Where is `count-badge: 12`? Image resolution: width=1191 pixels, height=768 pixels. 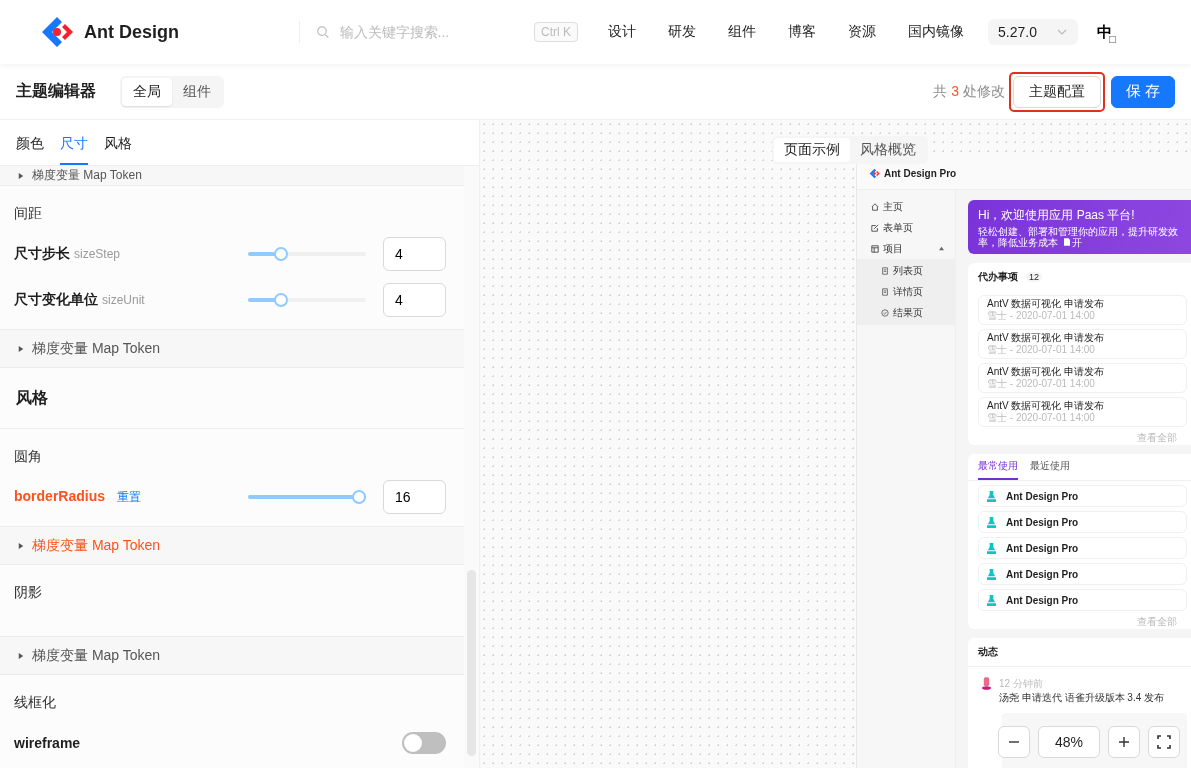 count-badge: 12 is located at coordinates (1034, 277).